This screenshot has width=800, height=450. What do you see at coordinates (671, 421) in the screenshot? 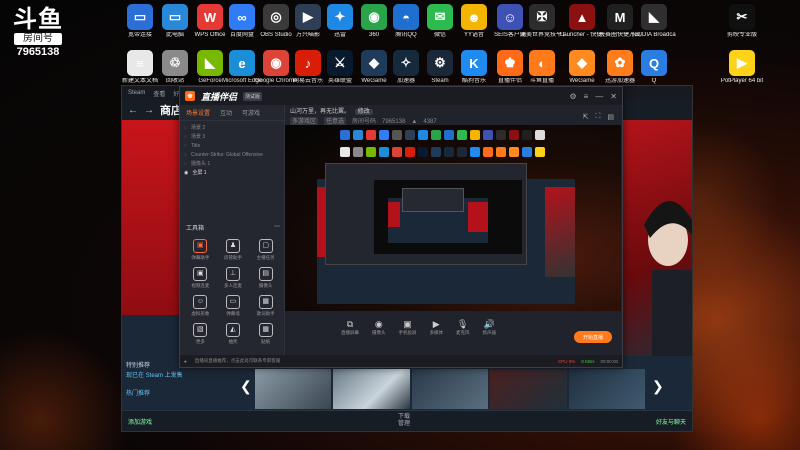
I see `friends-chat-button: 好友与聊天` at bounding box center [671, 421].